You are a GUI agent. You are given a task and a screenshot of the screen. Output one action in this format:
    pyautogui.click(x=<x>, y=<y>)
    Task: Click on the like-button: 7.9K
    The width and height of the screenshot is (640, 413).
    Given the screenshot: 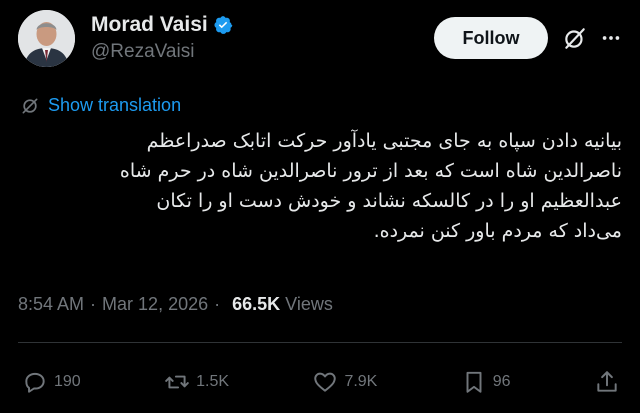 What is the action you would take?
    pyautogui.click(x=344, y=382)
    